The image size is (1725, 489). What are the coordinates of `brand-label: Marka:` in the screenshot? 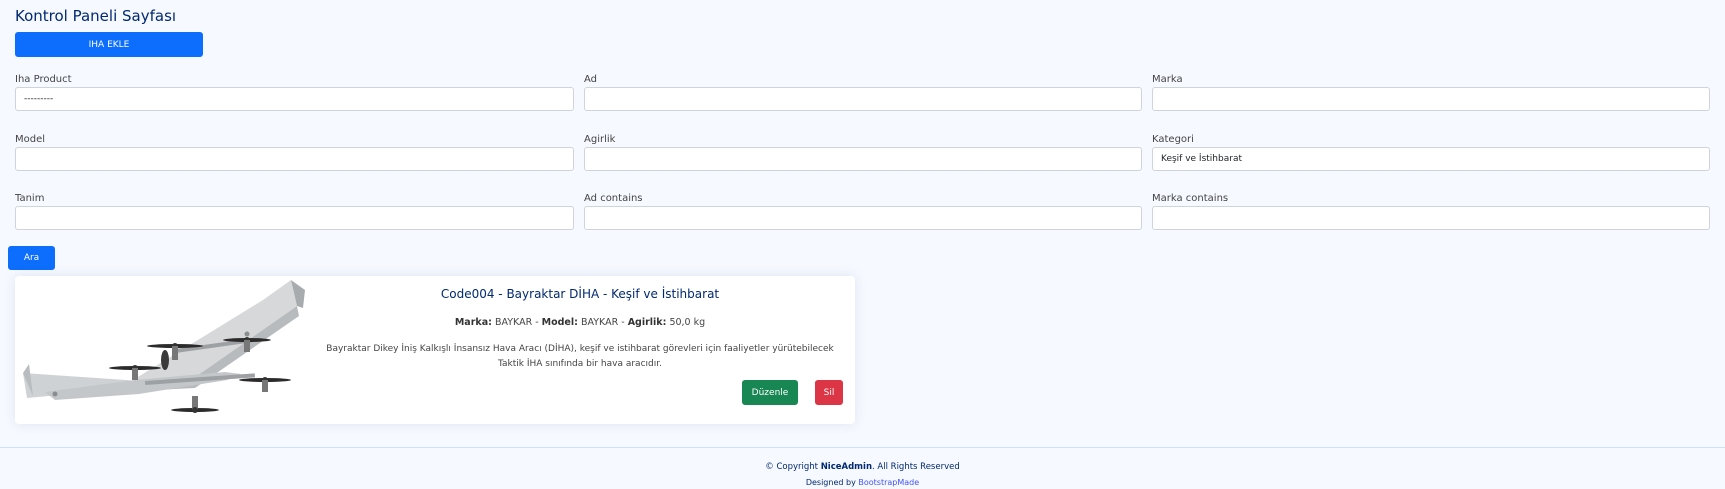 It's located at (473, 322).